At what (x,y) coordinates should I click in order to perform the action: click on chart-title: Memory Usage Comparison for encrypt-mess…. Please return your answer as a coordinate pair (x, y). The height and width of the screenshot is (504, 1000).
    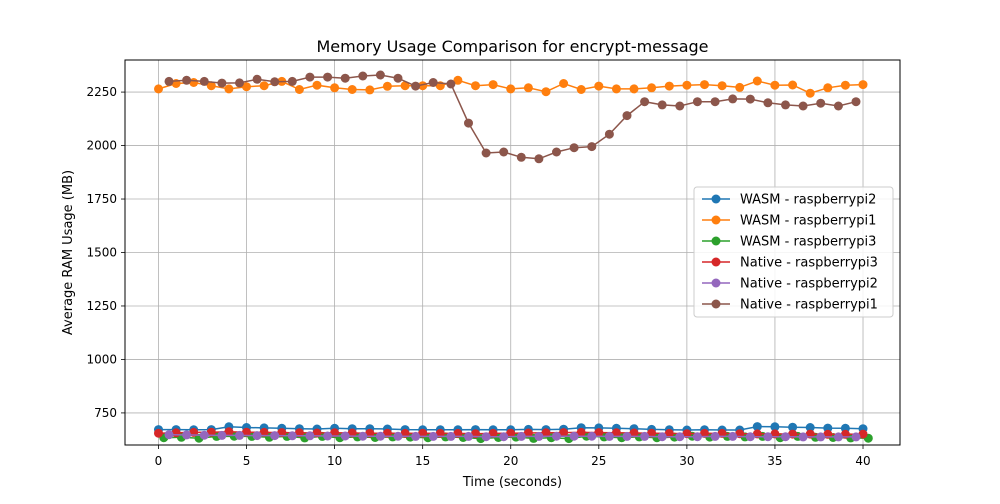
    Looking at the image, I should click on (513, 46).